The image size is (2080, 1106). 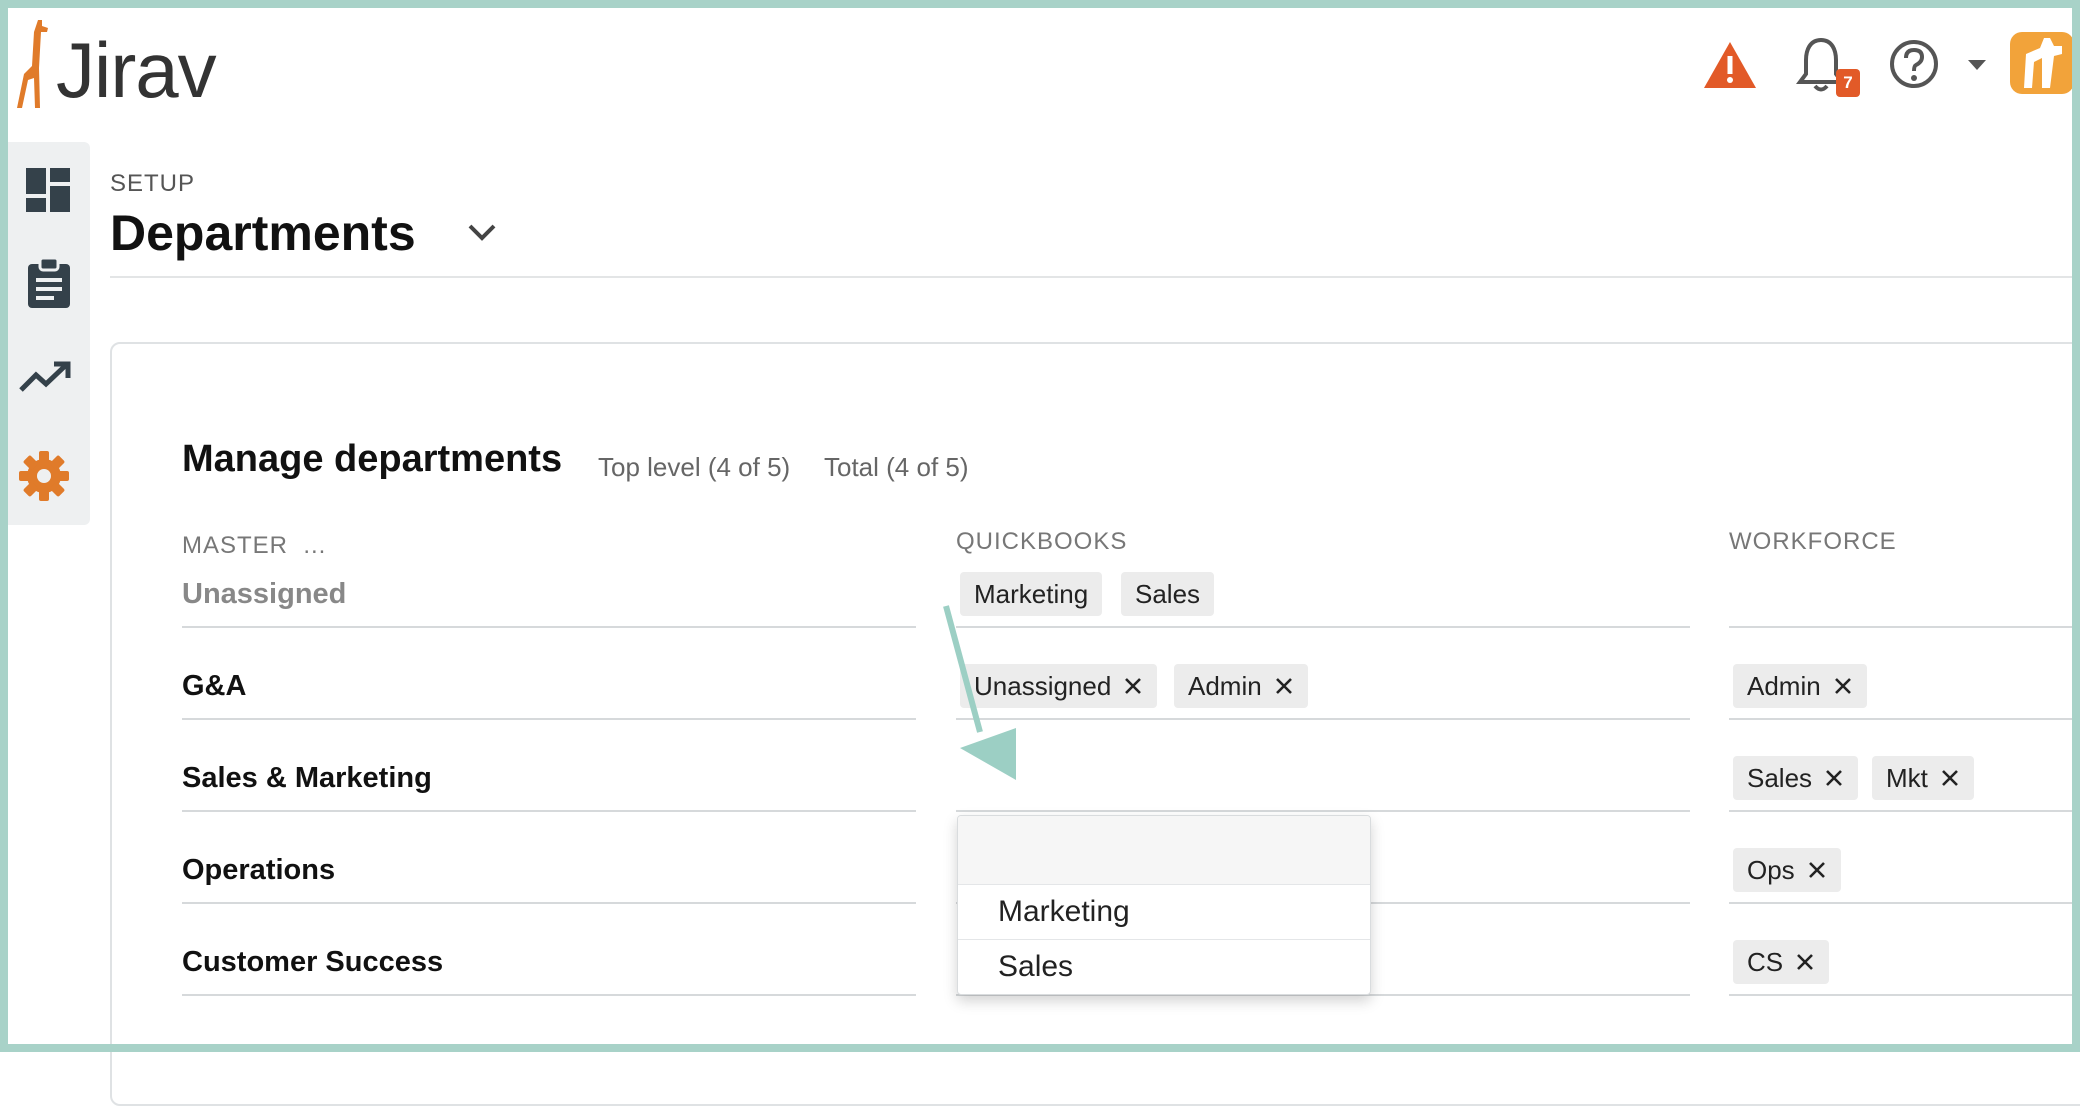 What do you see at coordinates (1787, 870) in the screenshot?
I see `workforce-chip: Ops` at bounding box center [1787, 870].